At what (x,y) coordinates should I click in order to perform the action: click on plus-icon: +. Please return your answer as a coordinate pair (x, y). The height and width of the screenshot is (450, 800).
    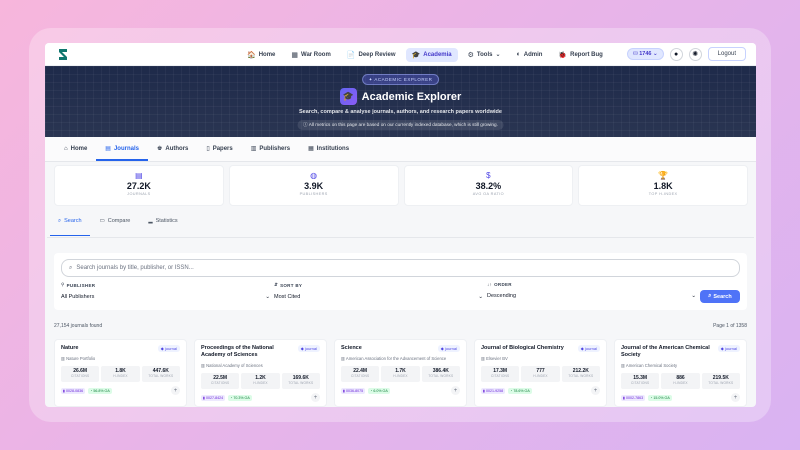
    Looking at the image, I should click on (455, 390).